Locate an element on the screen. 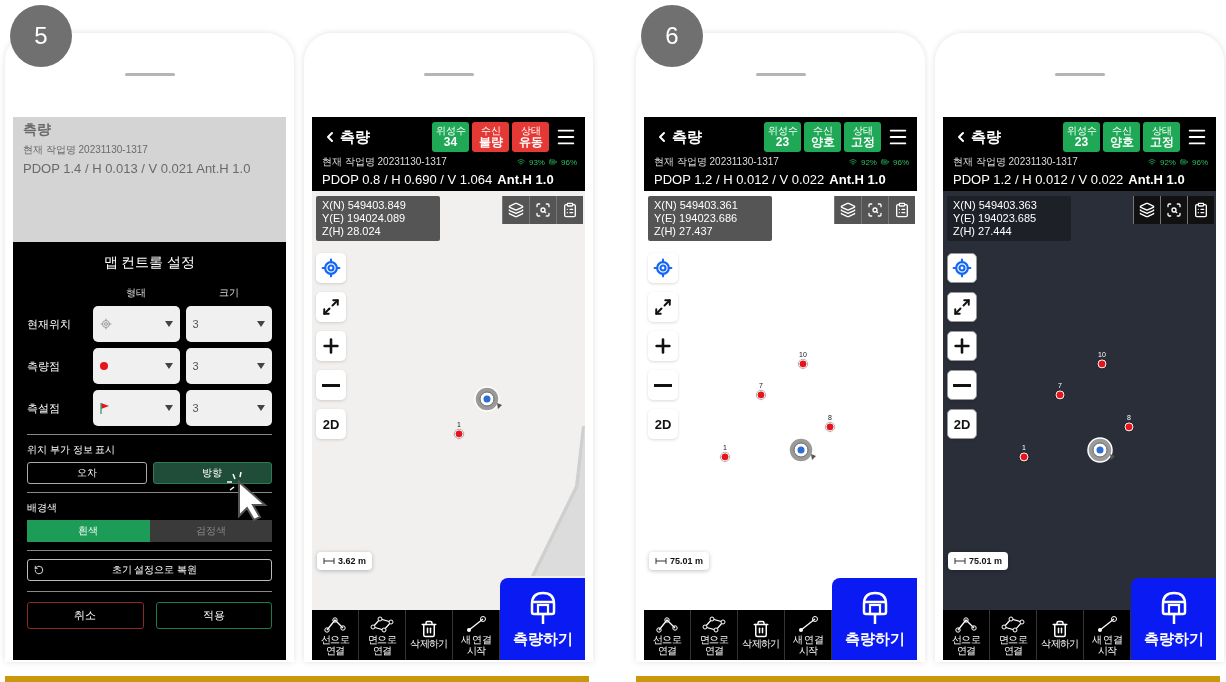  row-label: 측량점 is located at coordinates (44, 366).